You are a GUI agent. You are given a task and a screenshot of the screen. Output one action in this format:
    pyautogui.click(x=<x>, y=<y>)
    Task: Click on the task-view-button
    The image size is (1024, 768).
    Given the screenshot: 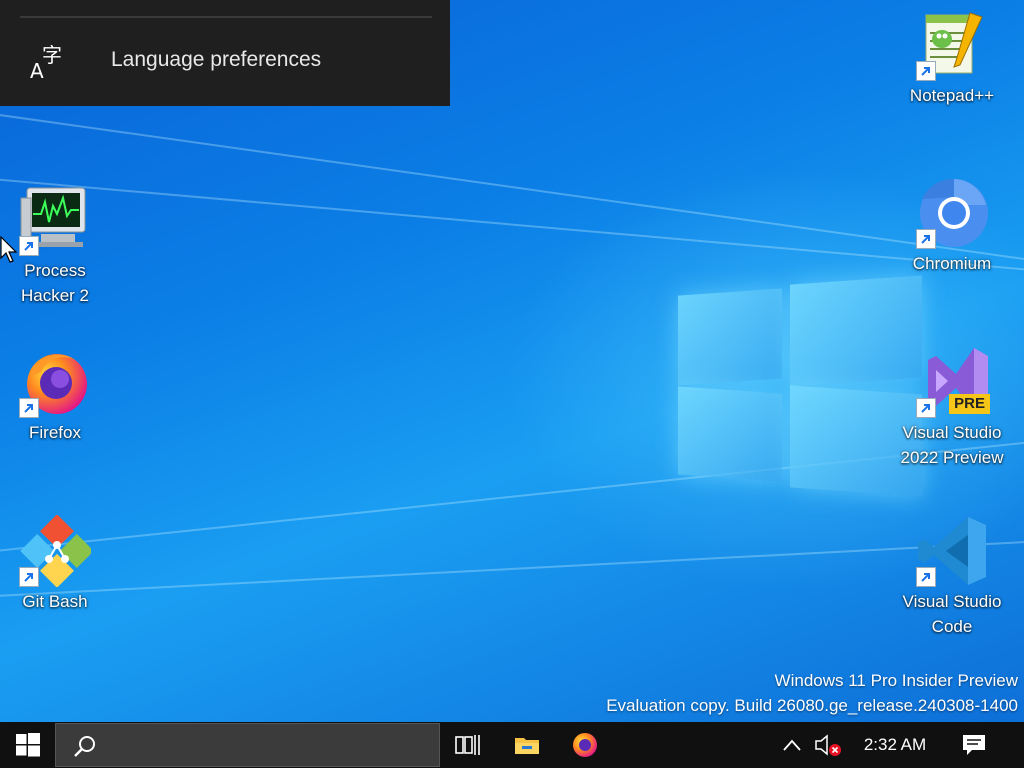 What is the action you would take?
    pyautogui.click(x=468, y=745)
    